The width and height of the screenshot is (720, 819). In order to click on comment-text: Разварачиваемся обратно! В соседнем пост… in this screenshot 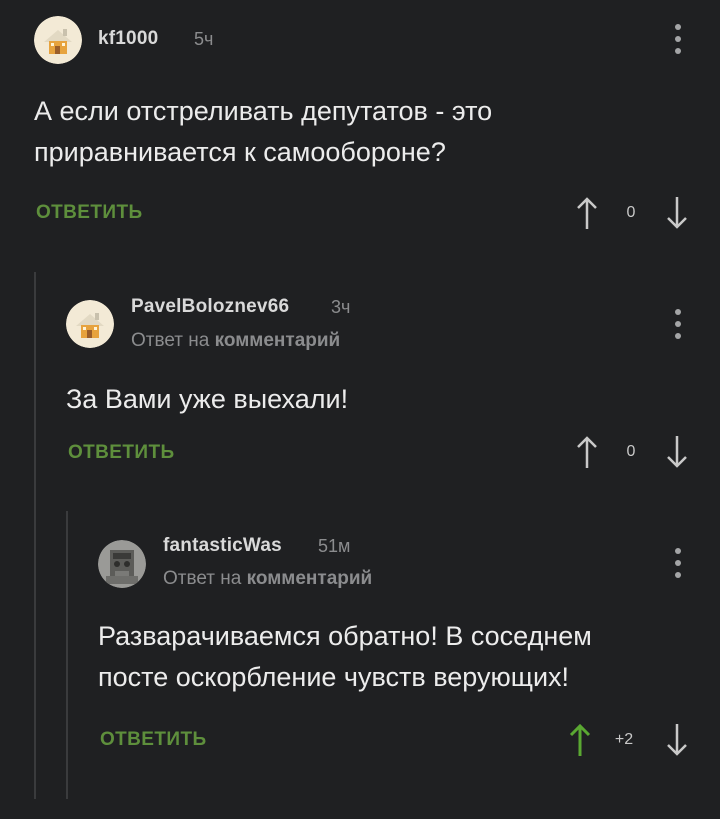, I will do `click(403, 657)`.